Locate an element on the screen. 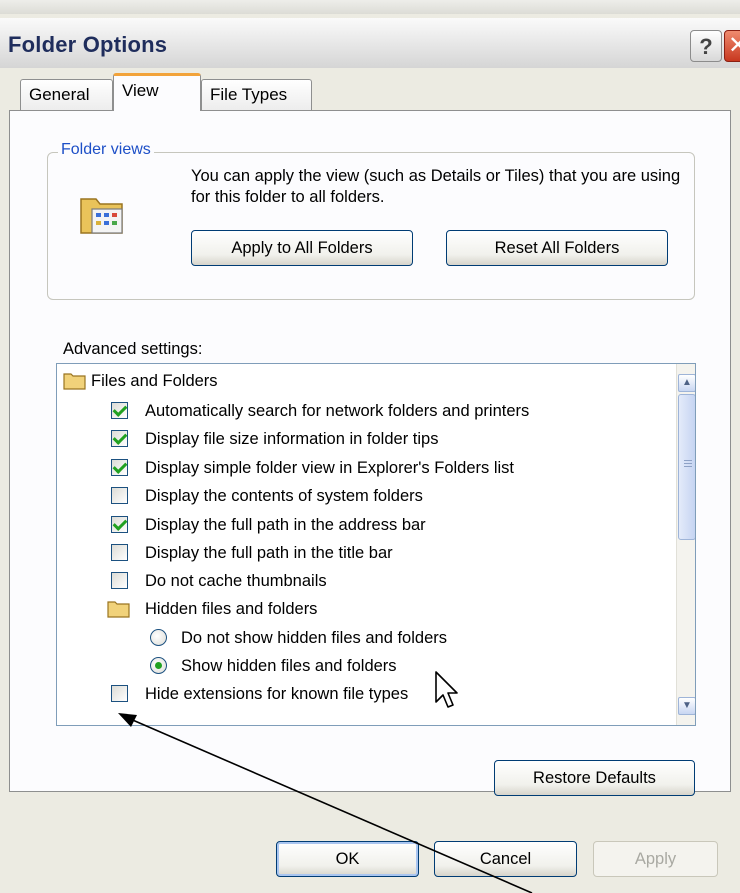 This screenshot has height=893, width=740. apply-to-all-folders-button: Apply to All Folders is located at coordinates (302, 248).